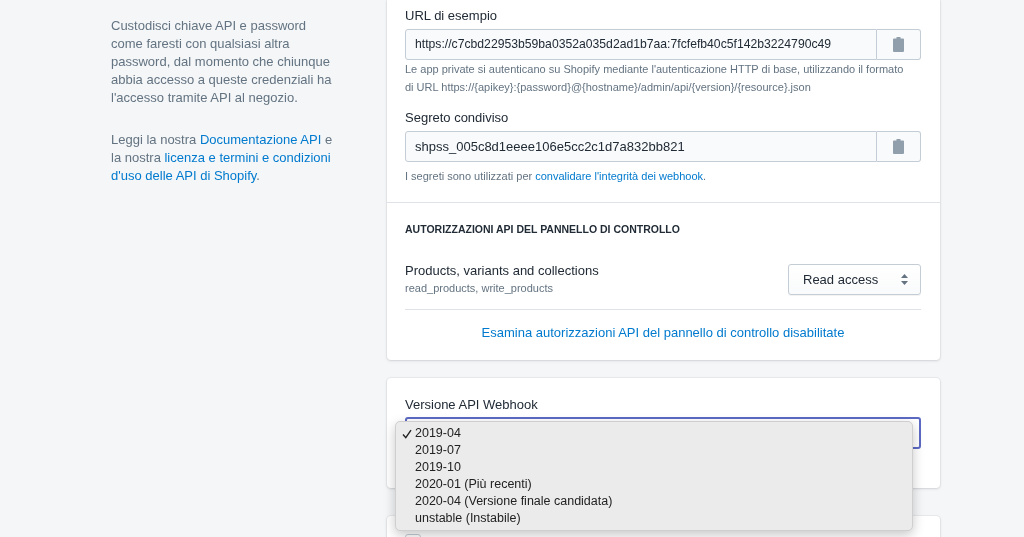 Image resolution: width=1024 pixels, height=537 pixels. What do you see at coordinates (472, 405) in the screenshot?
I see `field-label: Versione API Webhook` at bounding box center [472, 405].